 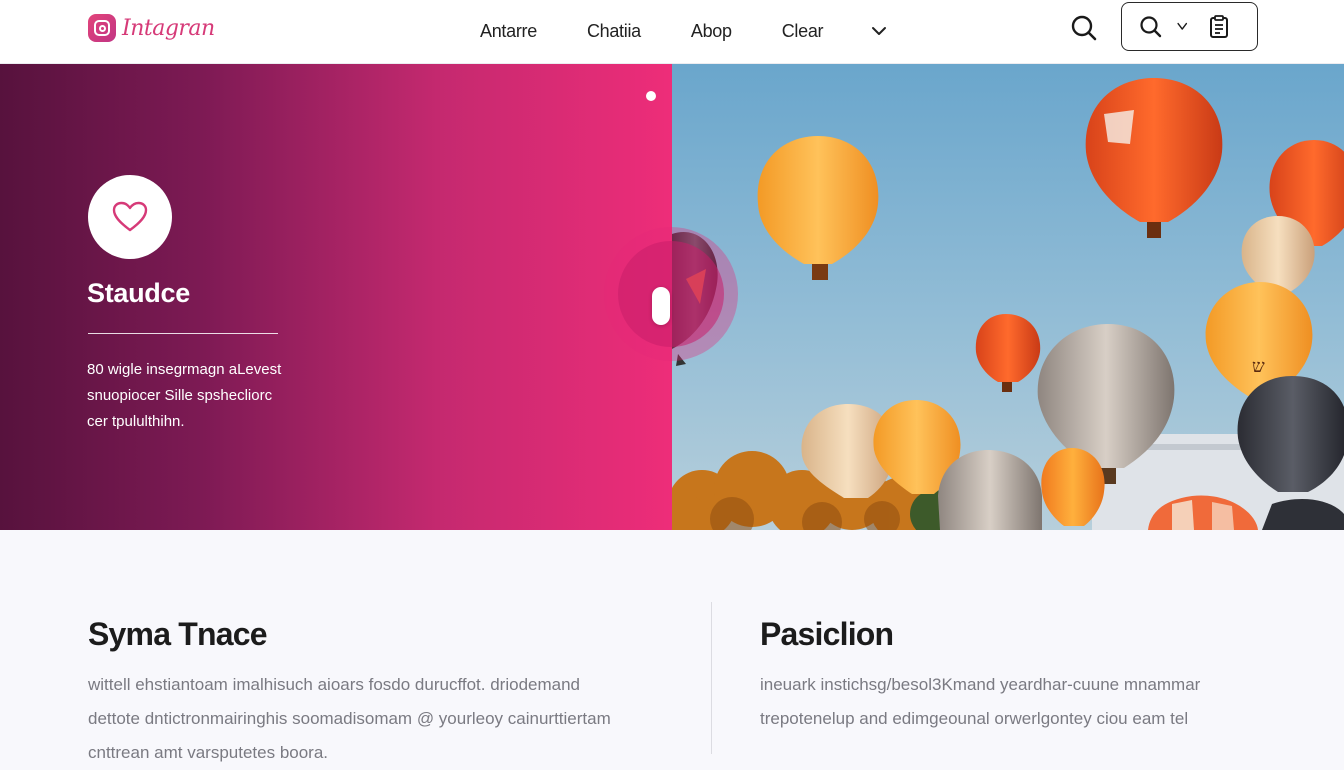 I want to click on brand-name: Intagran, so click(x=168, y=28).